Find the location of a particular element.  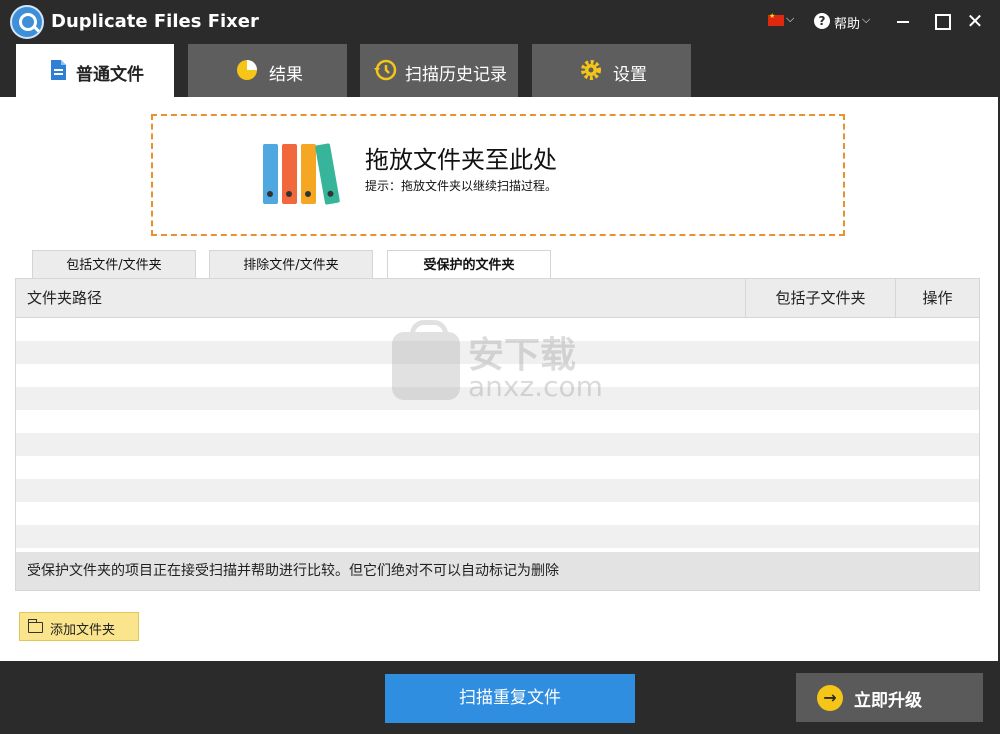

binders-icon is located at coordinates (305, 176).